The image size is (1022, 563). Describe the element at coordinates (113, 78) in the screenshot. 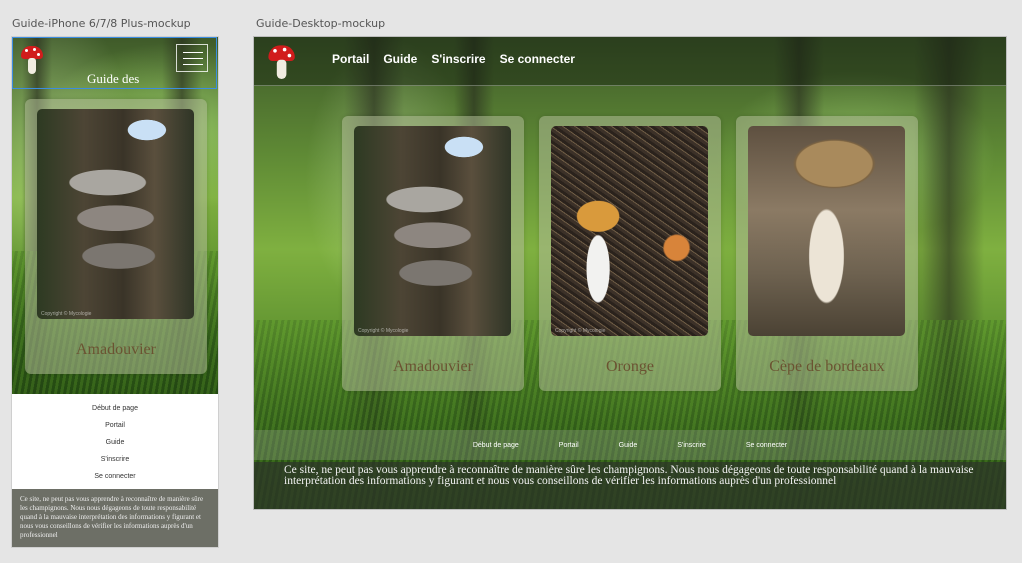

I see `page-title: Guide des` at that location.